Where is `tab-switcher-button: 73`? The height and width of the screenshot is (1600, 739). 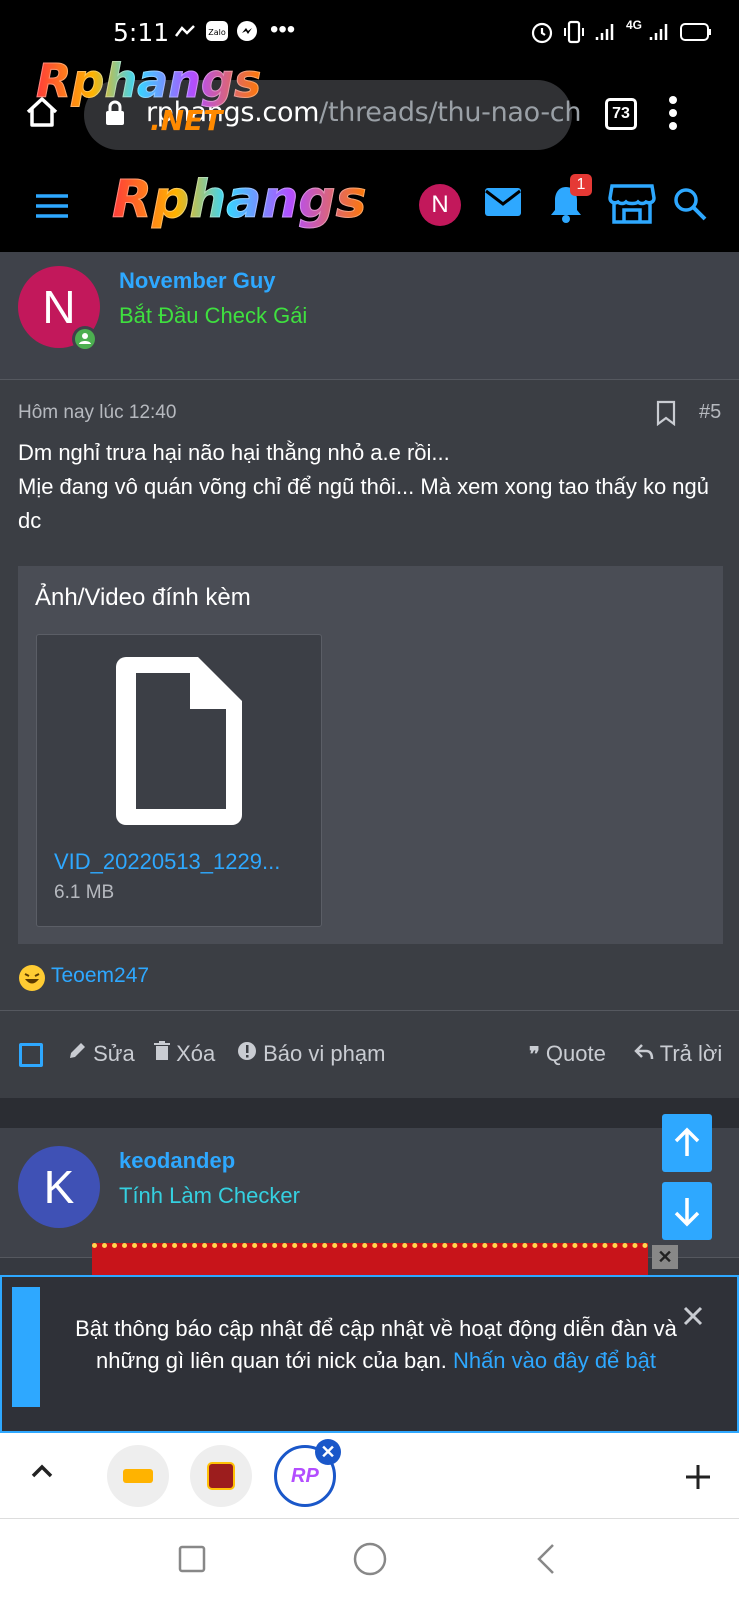
tab-switcher-button: 73 is located at coordinates (621, 114).